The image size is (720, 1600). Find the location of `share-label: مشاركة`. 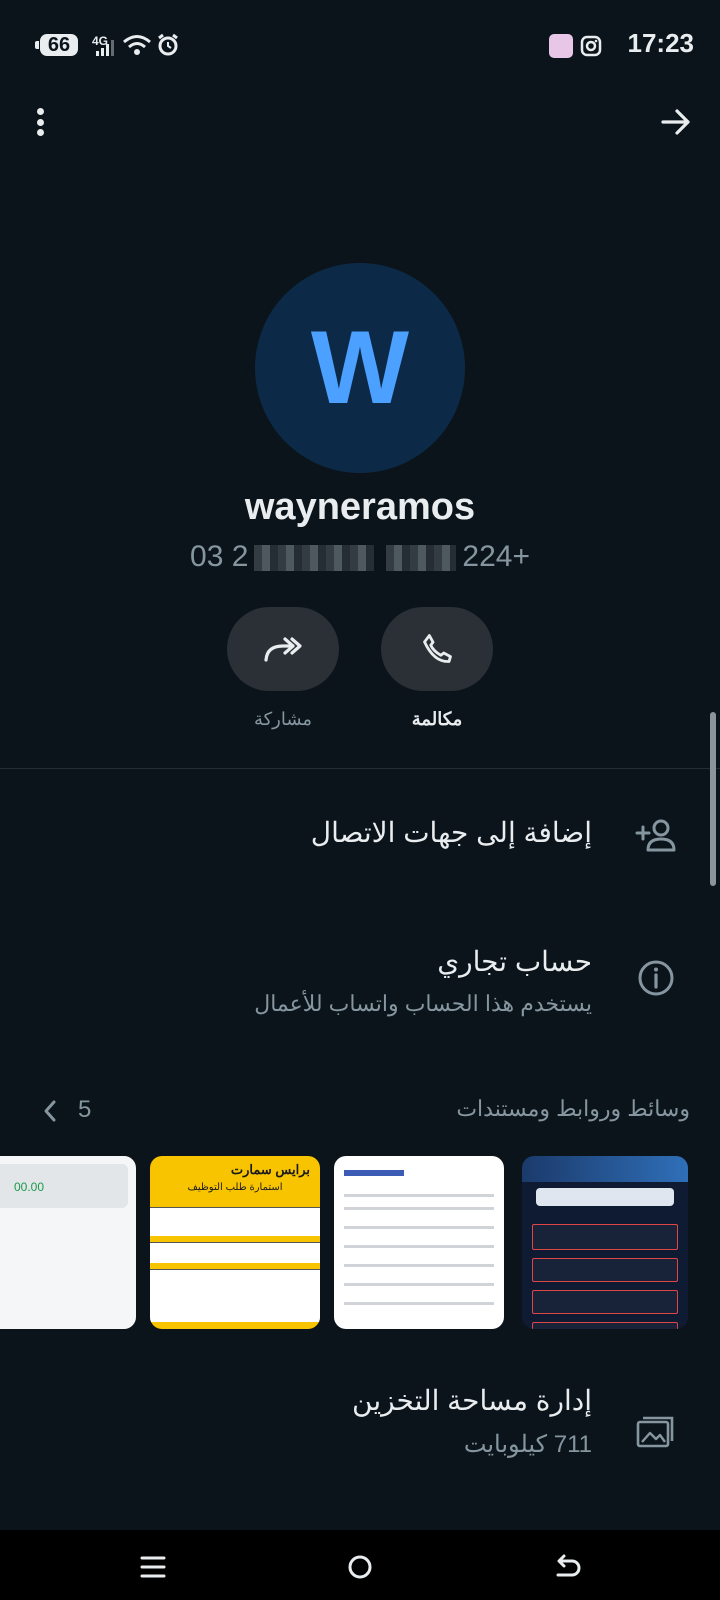

share-label: مشاركة is located at coordinates (283, 719).